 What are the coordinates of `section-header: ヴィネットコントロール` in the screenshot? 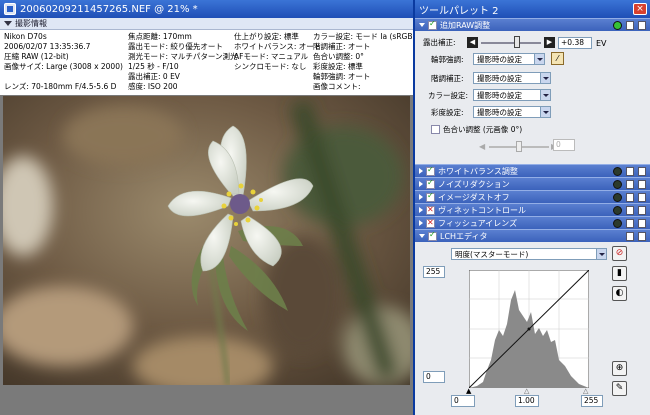 It's located at (532, 209).